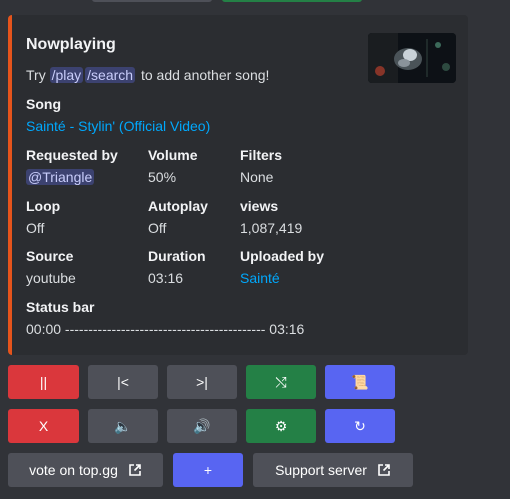 This screenshot has width=510, height=499. I want to click on user-mention: @Triangle, so click(60, 177).